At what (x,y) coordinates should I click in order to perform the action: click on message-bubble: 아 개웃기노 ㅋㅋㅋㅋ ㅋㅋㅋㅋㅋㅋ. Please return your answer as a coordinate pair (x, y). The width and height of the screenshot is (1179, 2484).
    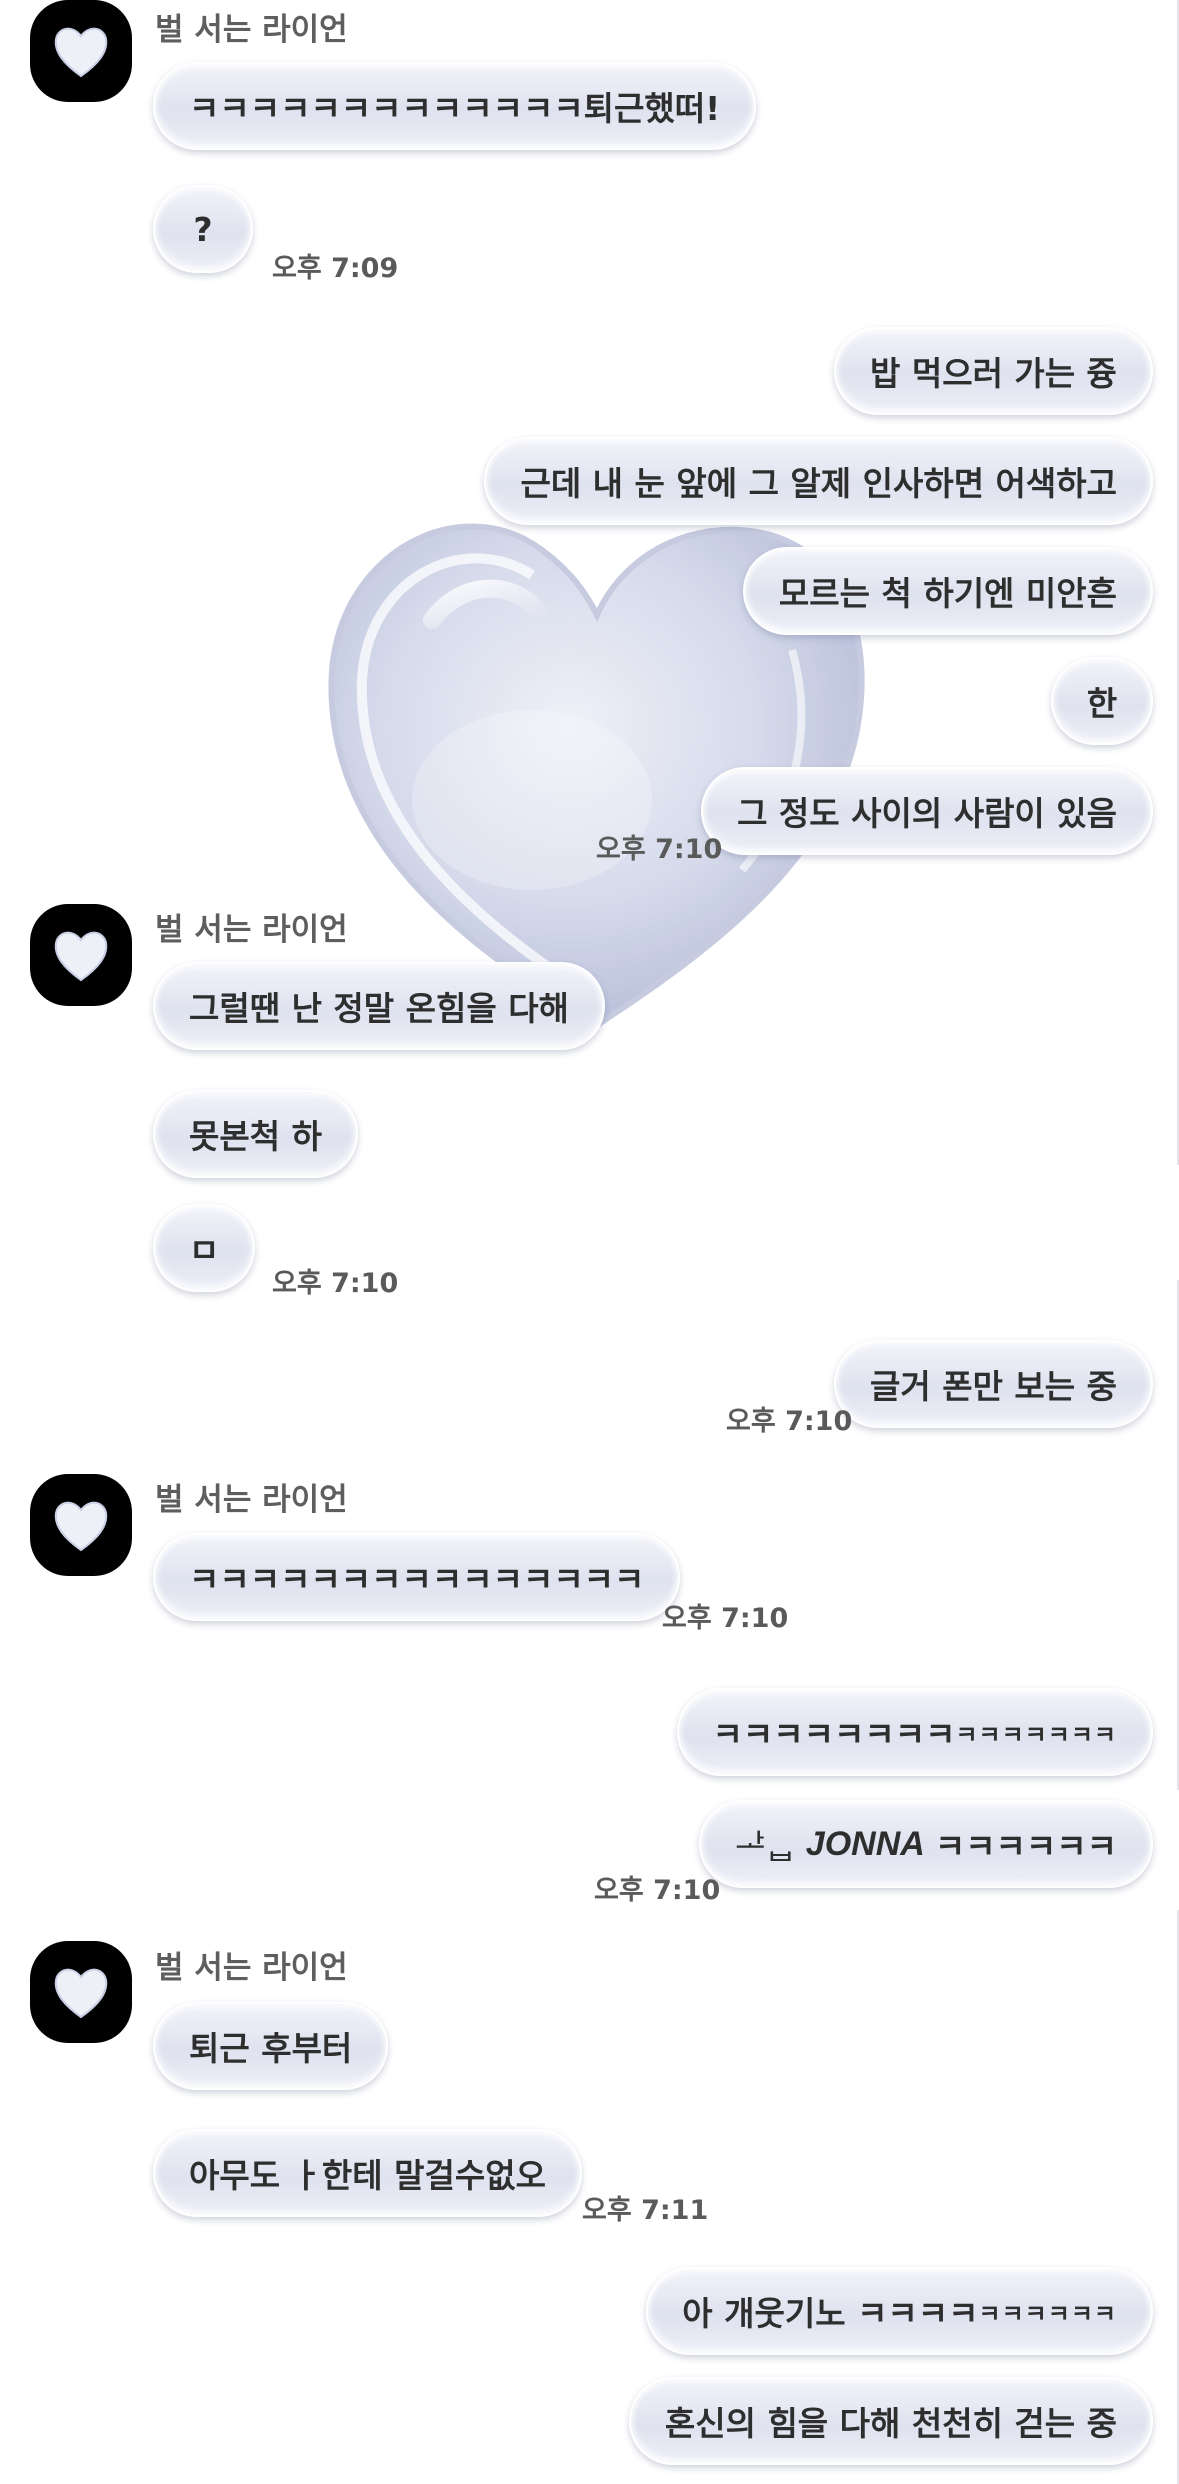
    Looking at the image, I should click on (899, 2311).